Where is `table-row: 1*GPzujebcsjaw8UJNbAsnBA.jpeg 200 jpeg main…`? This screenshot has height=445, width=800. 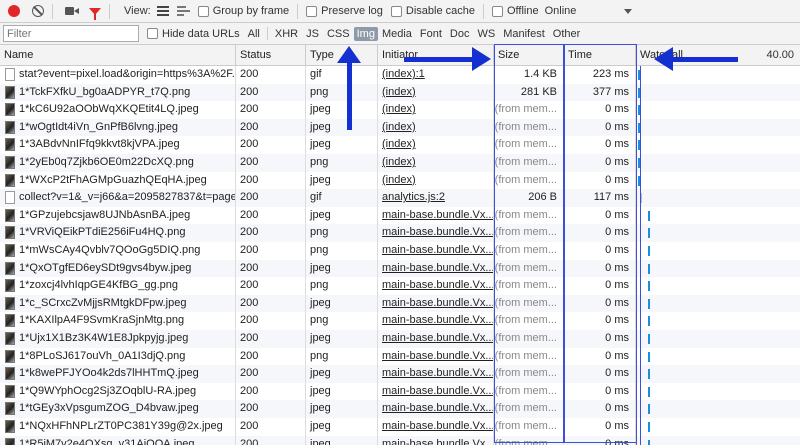
table-row: 1*GPzujebcsjaw8UJNbAsnBA.jpeg 200 jpeg main… is located at coordinates (400, 215).